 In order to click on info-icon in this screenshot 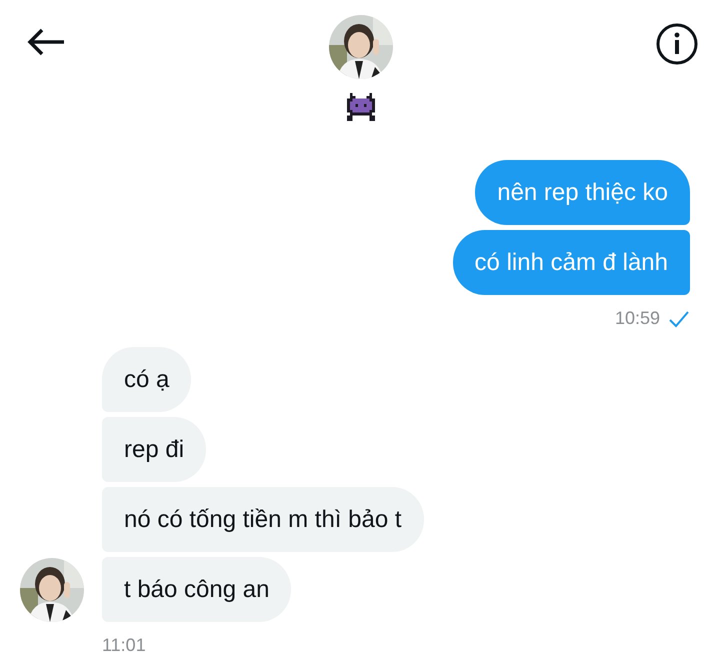, I will do `click(677, 44)`.